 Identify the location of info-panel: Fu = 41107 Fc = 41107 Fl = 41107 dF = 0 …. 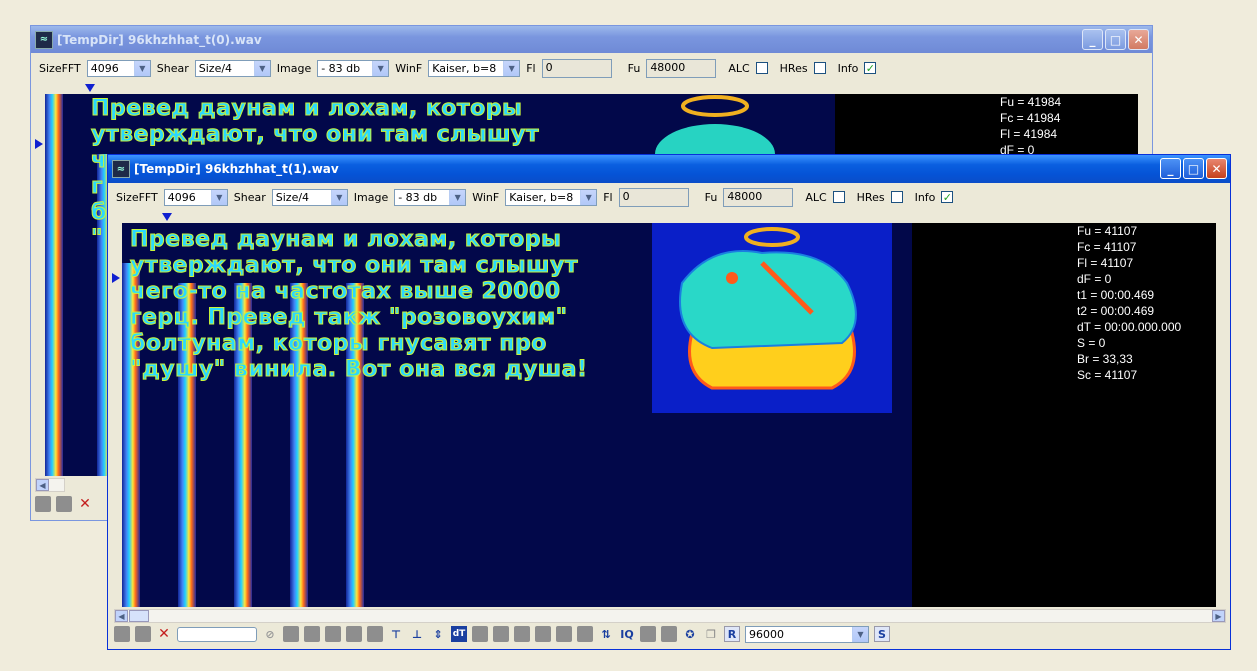
(1129, 303).